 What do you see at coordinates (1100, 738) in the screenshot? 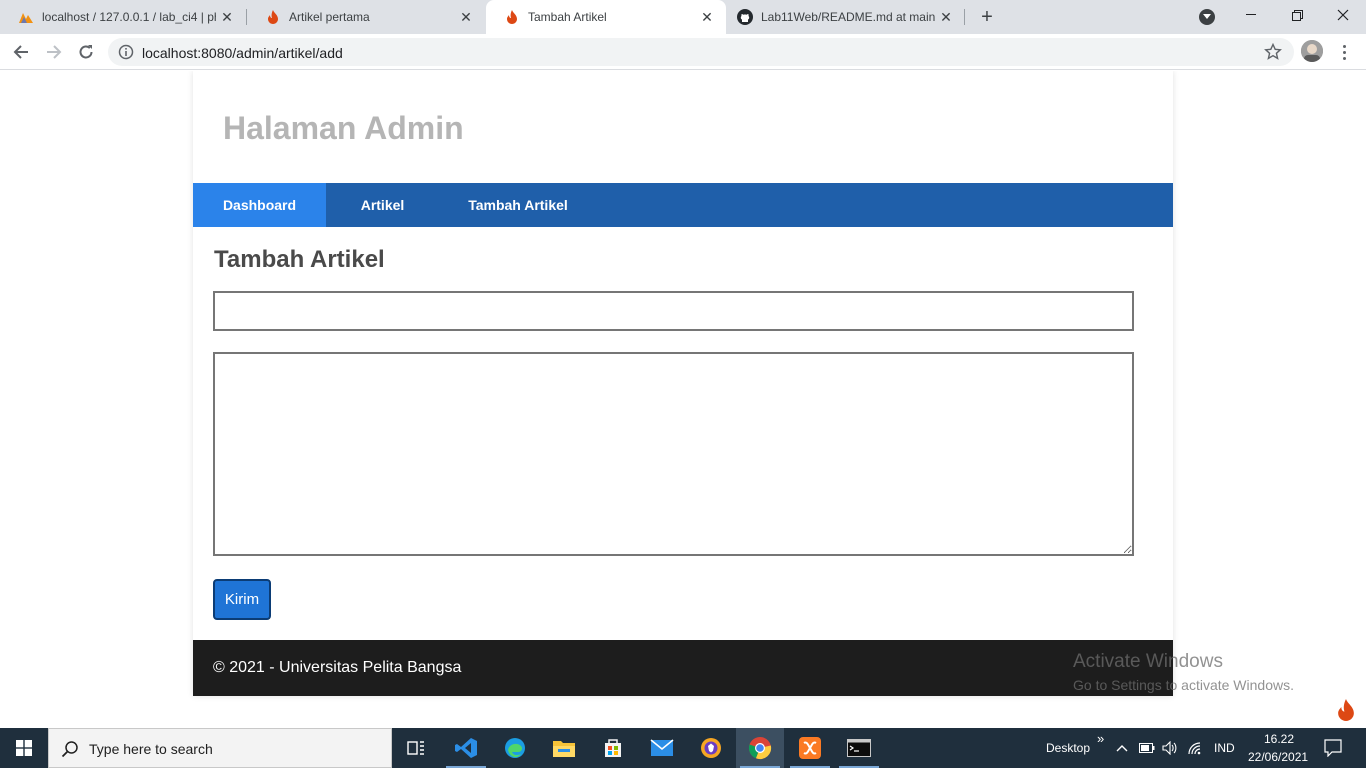
I see `toolbar-overflow-chevron: »` at bounding box center [1100, 738].